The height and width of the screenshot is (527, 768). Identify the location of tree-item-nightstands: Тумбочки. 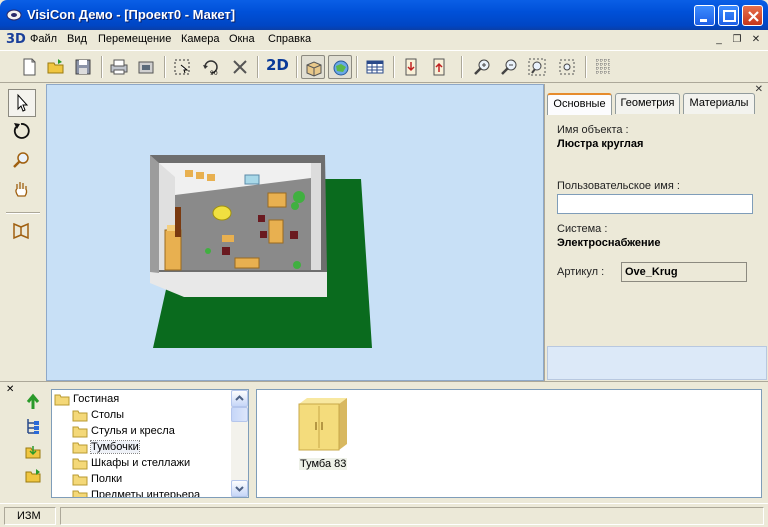
(106, 447).